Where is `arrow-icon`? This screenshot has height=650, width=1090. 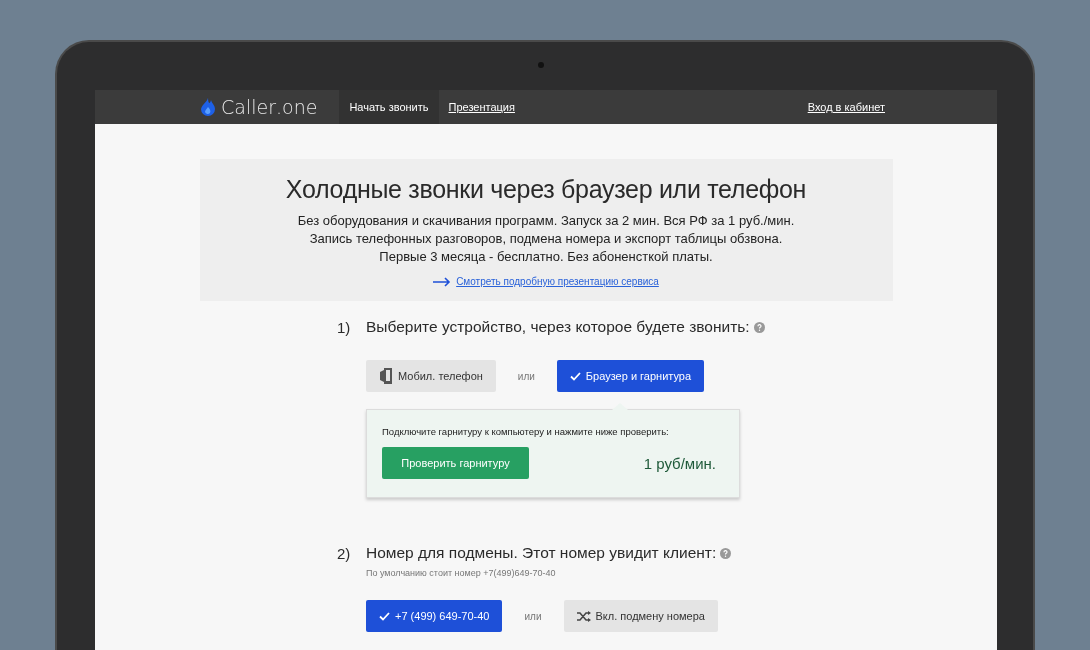 arrow-icon is located at coordinates (442, 281).